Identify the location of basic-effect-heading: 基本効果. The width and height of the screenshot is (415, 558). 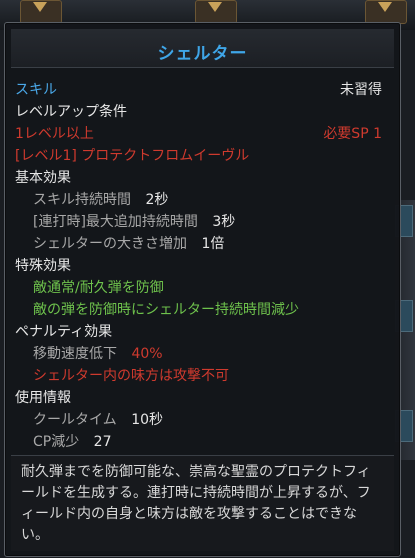
(43, 178).